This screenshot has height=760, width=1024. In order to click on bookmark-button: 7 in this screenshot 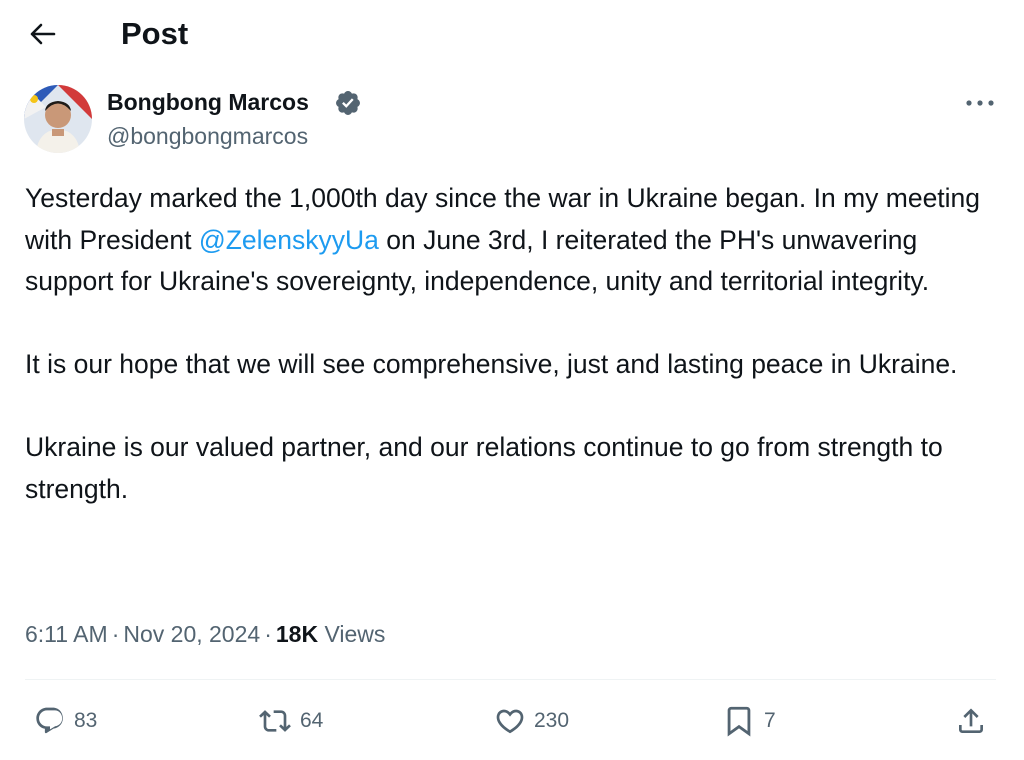, I will do `click(749, 721)`.